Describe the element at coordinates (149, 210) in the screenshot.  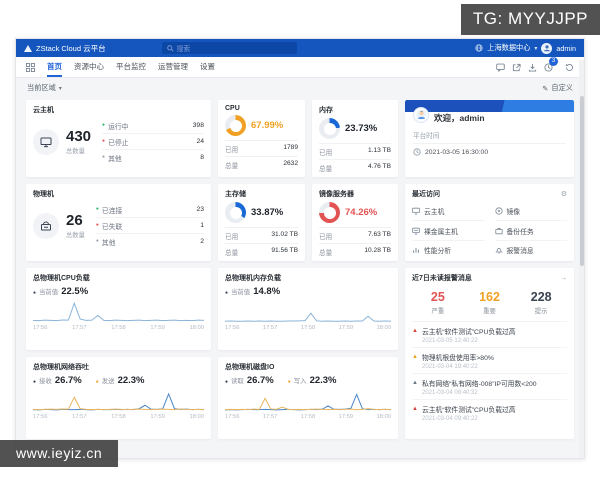
I see `host-stat-connected: ● 已连接 23` at that location.